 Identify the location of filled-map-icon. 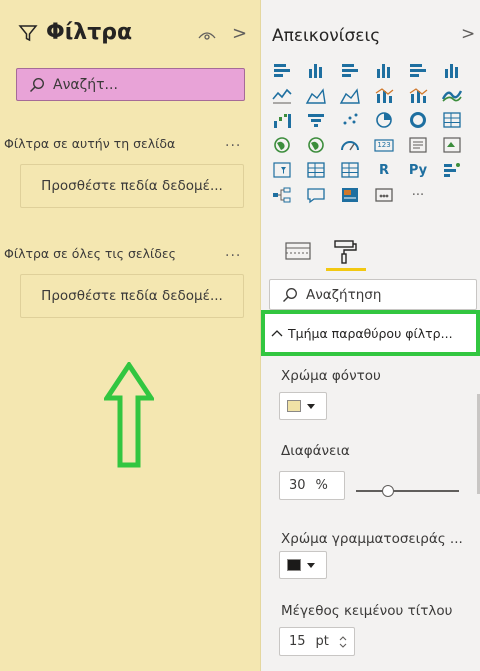
(316, 145).